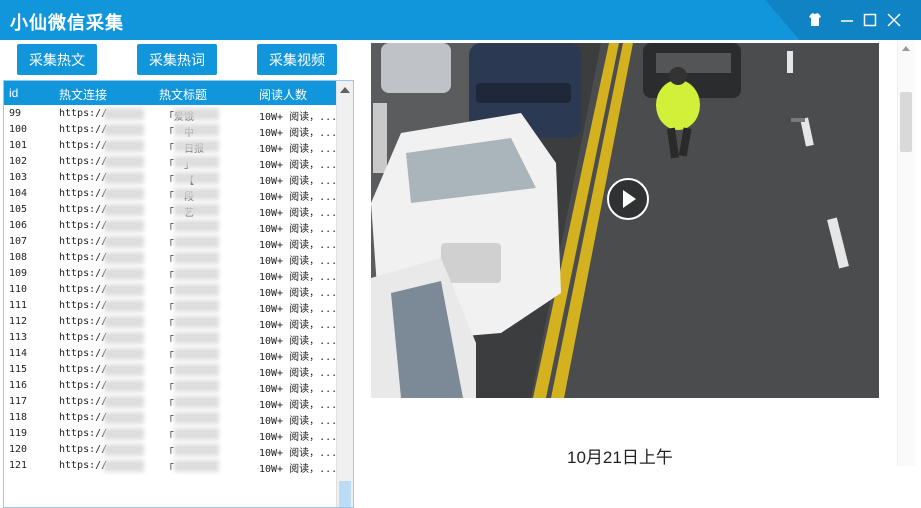 This screenshot has width=921, height=508. What do you see at coordinates (183, 94) in the screenshot?
I see `column-header-title: 热文标题` at bounding box center [183, 94].